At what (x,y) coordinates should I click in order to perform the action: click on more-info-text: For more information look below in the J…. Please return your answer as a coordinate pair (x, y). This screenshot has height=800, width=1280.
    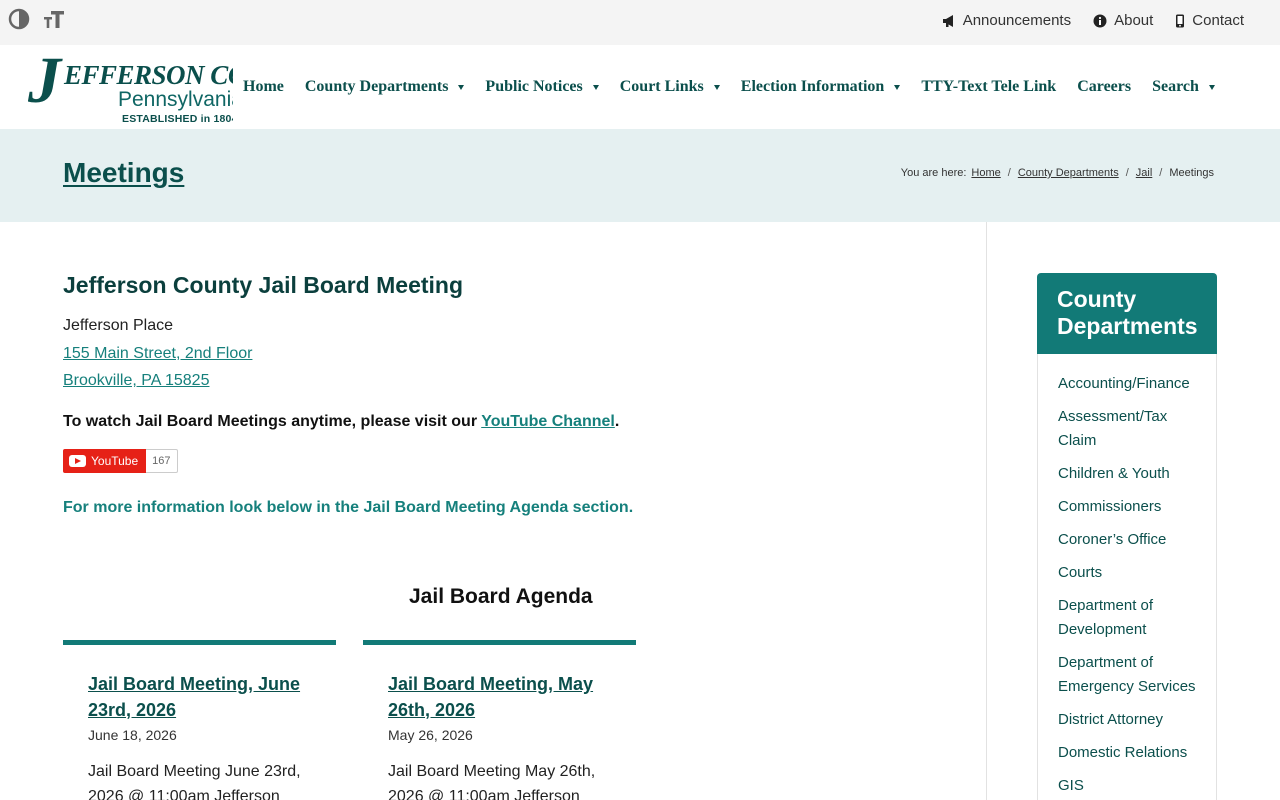
    Looking at the image, I should click on (348, 507).